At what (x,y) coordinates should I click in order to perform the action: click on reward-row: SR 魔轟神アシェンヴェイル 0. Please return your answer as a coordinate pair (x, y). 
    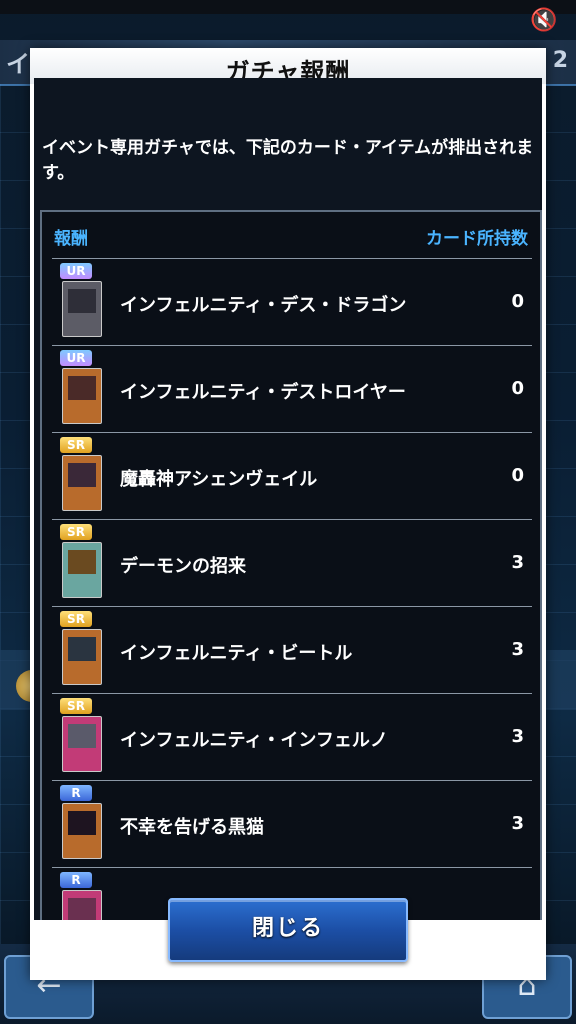
    Looking at the image, I should click on (292, 475).